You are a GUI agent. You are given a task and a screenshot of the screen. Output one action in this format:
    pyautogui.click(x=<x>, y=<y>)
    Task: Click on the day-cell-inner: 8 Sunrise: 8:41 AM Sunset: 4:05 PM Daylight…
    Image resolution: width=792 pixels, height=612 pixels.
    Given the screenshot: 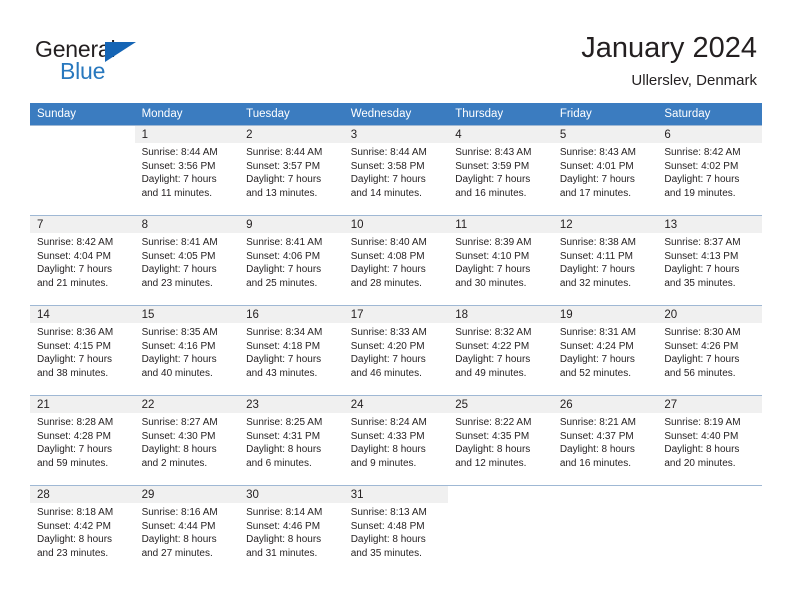 What is the action you would take?
    pyautogui.click(x=187, y=260)
    